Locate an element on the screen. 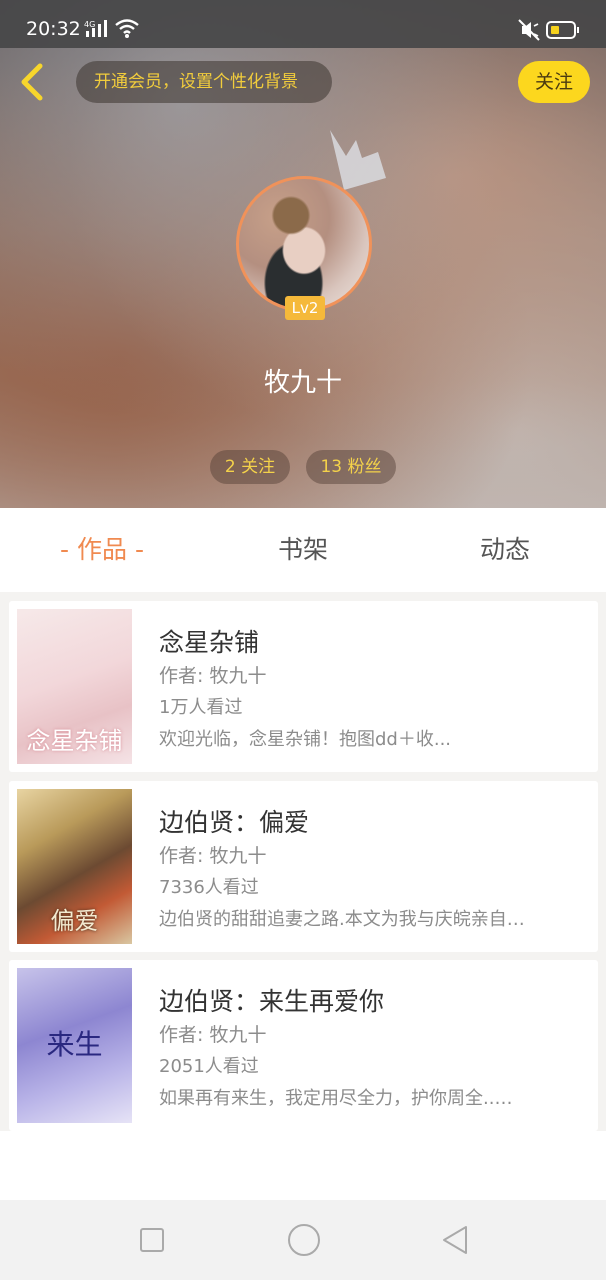  profile-tabs: - 作品 - 书架 动态 is located at coordinates (303, 550).